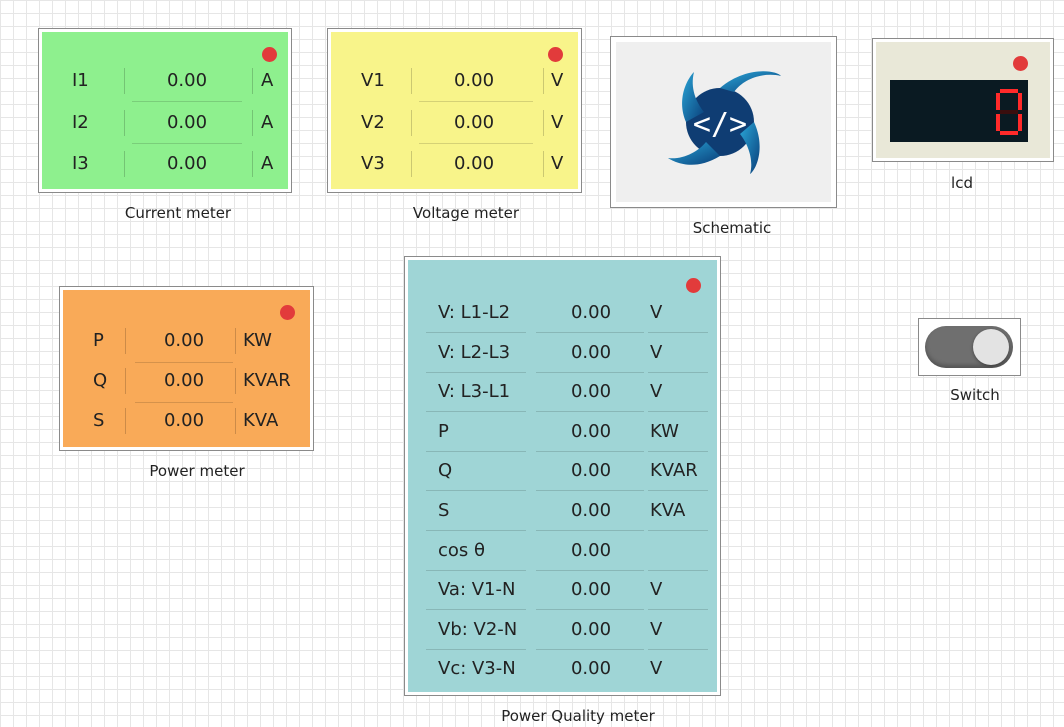  I want to click on row-label: V: L2-L3, so click(474, 352).